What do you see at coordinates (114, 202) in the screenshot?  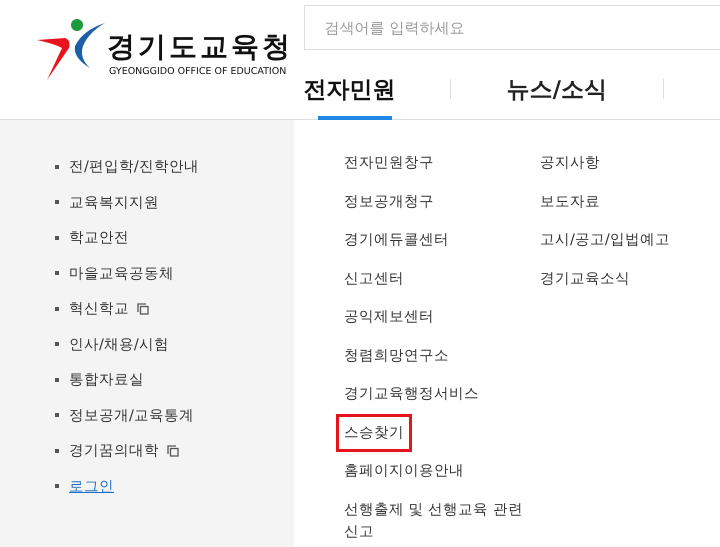 I see `sidebar-link: 교육복지지원` at bounding box center [114, 202].